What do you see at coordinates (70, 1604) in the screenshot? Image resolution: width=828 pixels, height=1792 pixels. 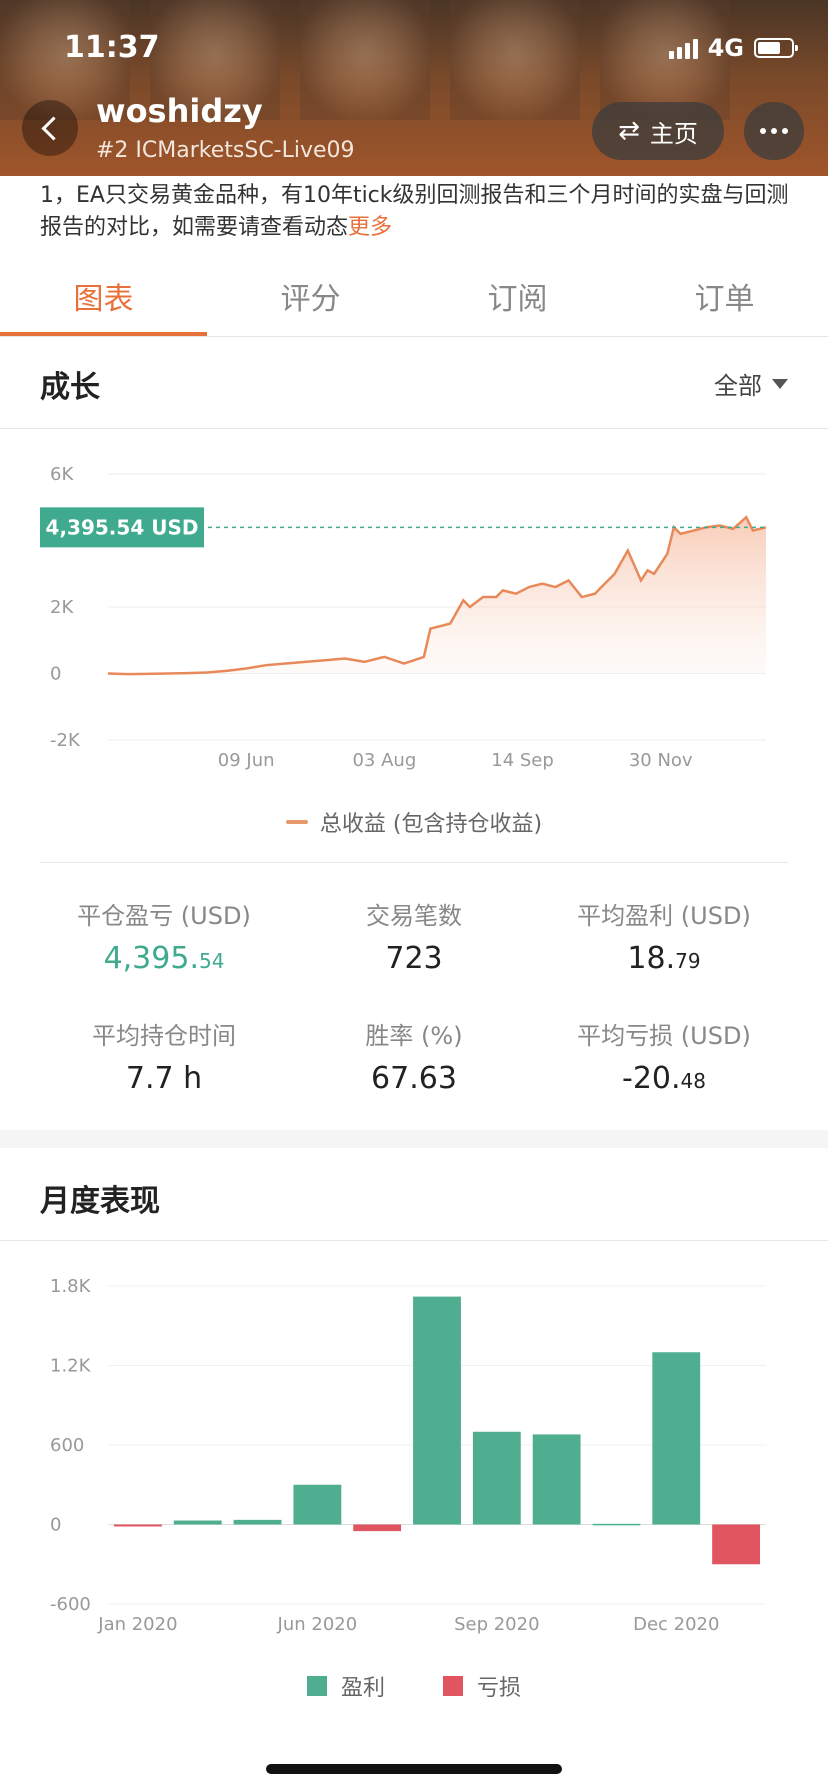 I see `y-tick-label: -600` at bounding box center [70, 1604].